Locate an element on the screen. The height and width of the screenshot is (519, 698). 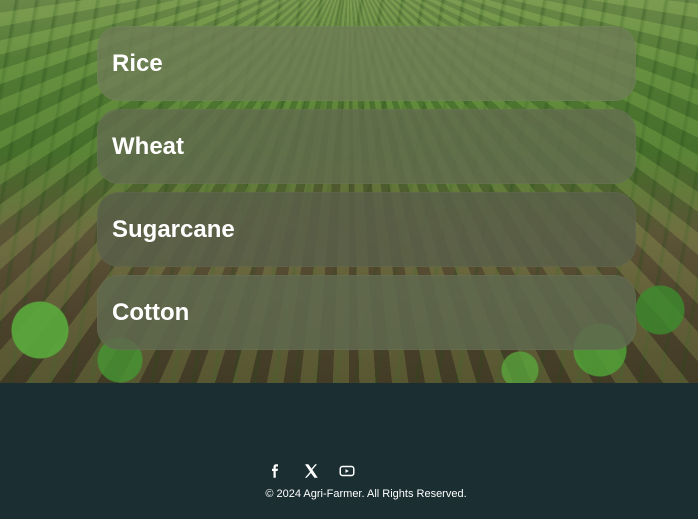
crop-label: Cotton is located at coordinates (151, 312).